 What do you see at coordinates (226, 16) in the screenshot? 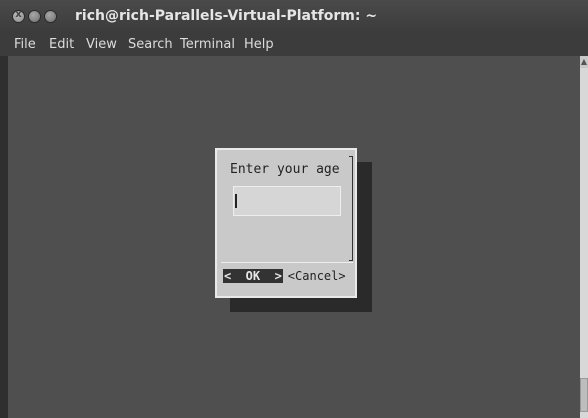
I see `window-title: rich@rich-Parallels-Virtual-Platform: ~` at bounding box center [226, 16].